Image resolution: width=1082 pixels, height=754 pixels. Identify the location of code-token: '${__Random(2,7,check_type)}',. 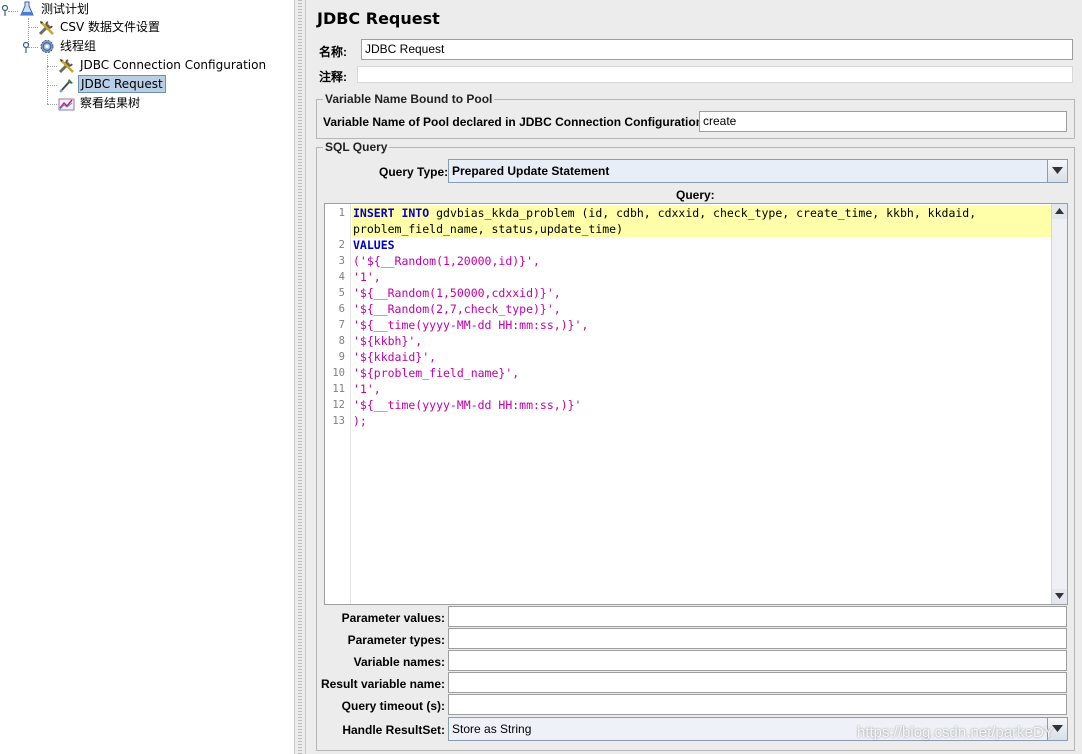
(457, 309).